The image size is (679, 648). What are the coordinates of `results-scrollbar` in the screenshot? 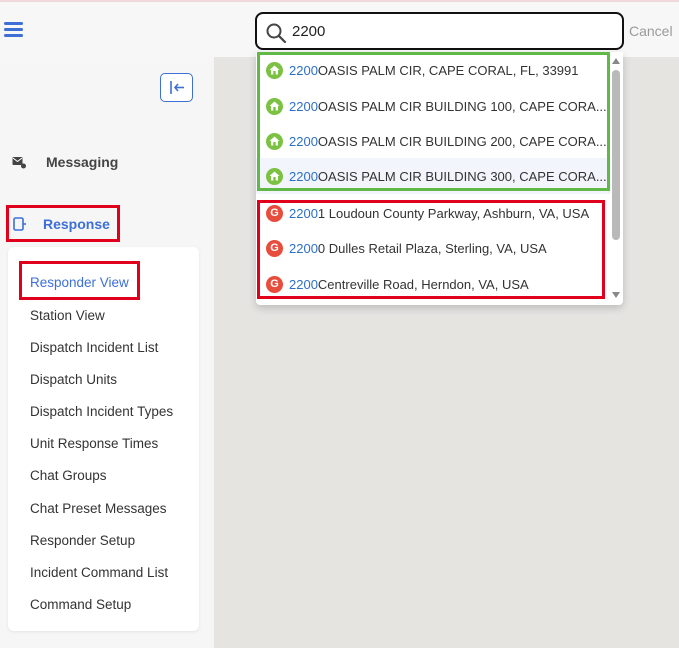 It's located at (616, 180).